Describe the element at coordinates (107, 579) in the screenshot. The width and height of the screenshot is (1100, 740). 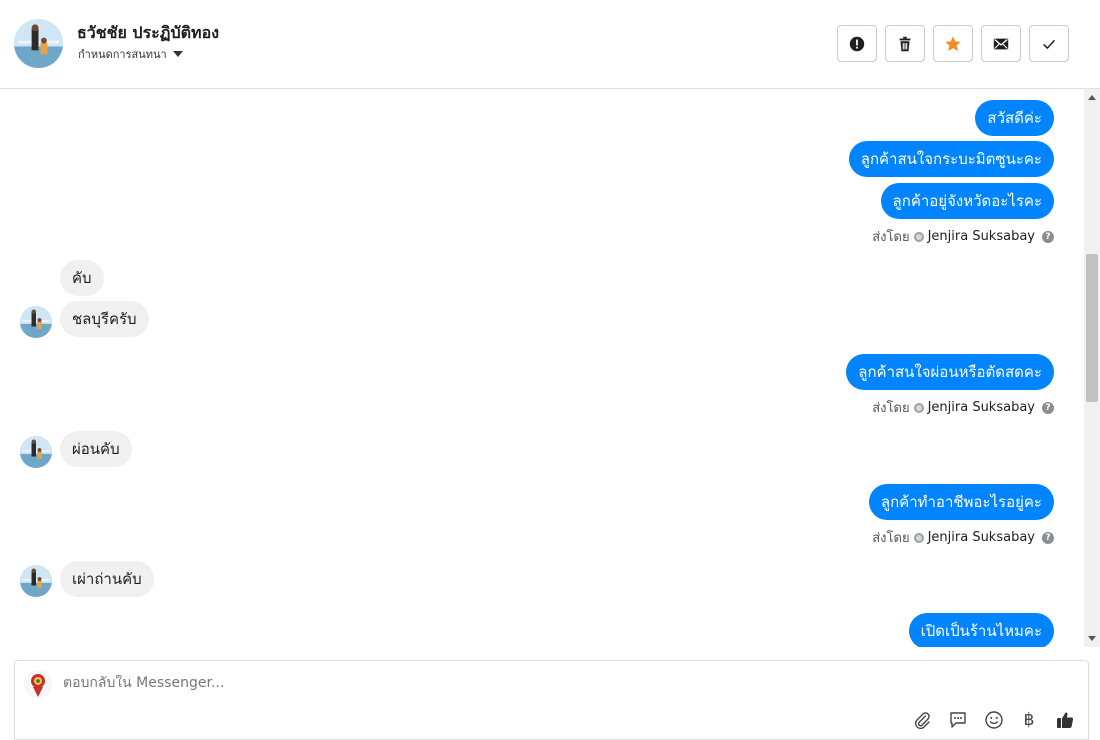
I see `message-incoming: เผ่าถ่านคับ` at that location.